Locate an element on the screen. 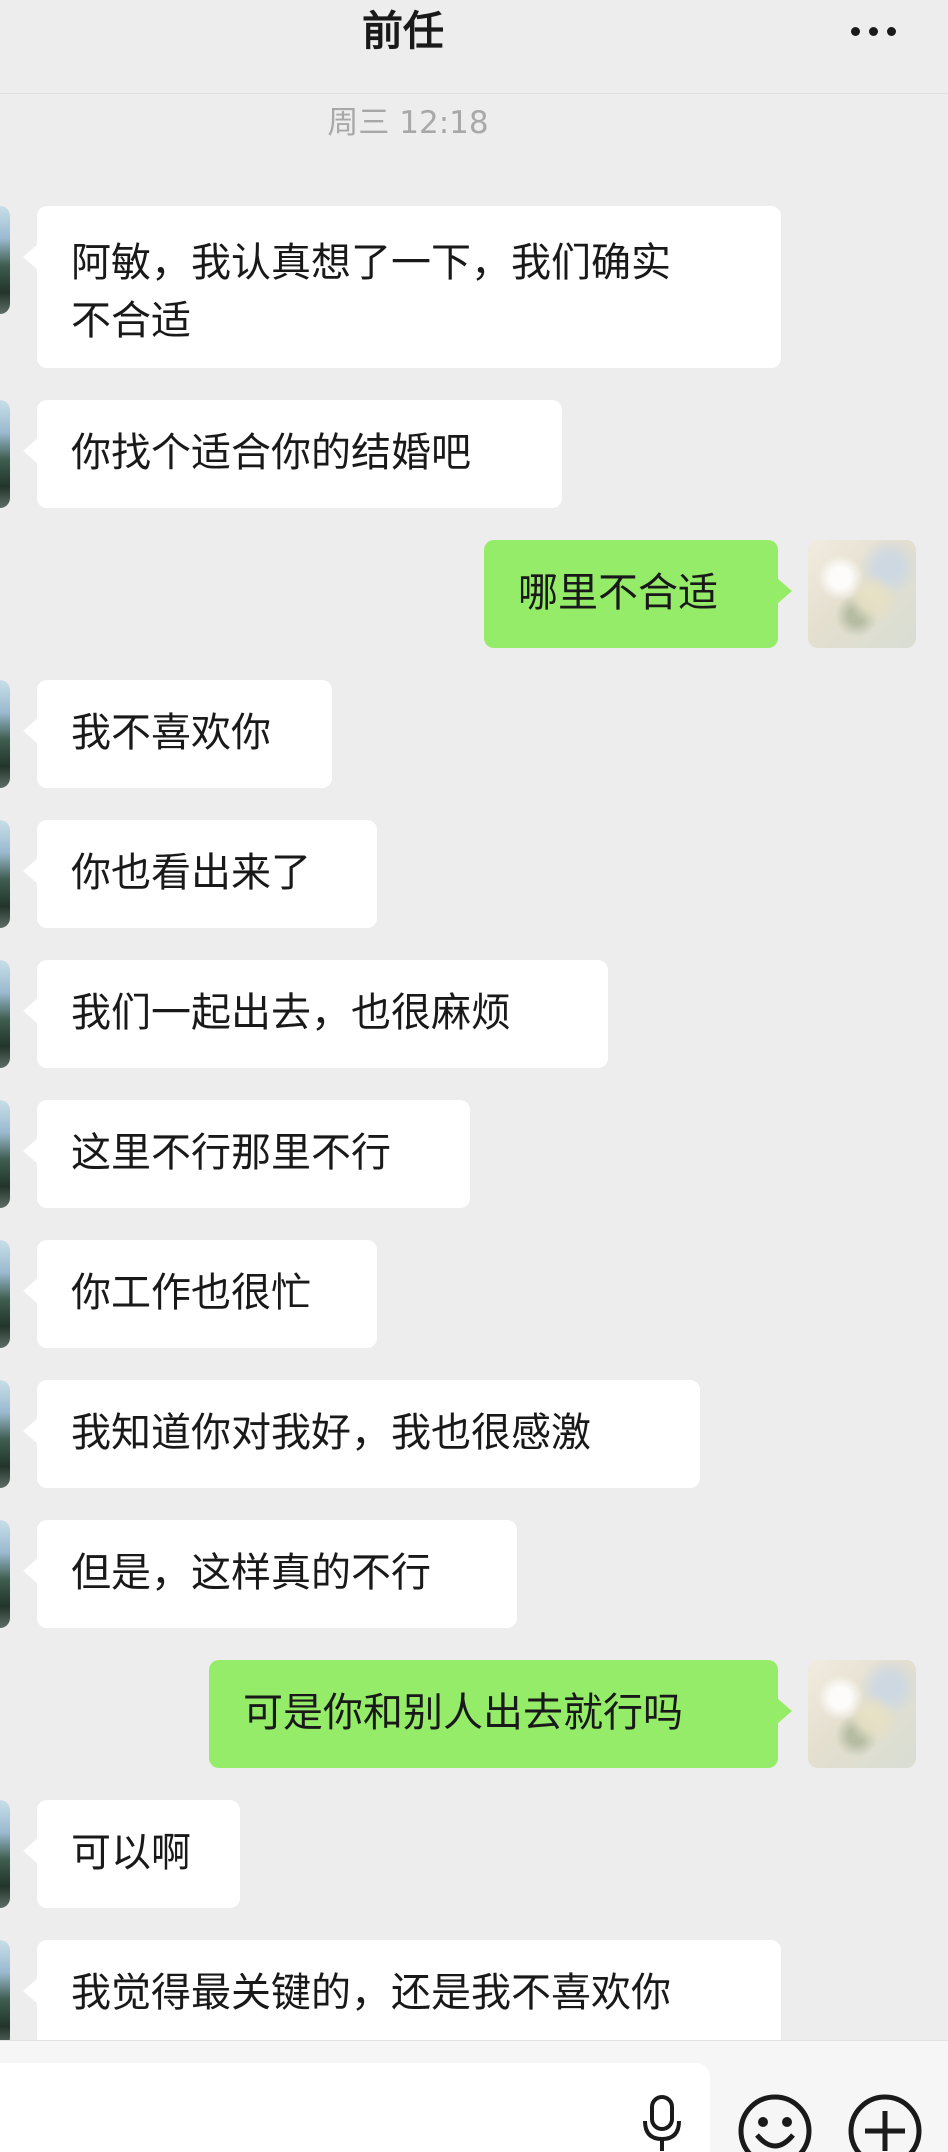 The image size is (948, 2152). message-text: 这里不行那里不行 is located at coordinates (231, 1153).